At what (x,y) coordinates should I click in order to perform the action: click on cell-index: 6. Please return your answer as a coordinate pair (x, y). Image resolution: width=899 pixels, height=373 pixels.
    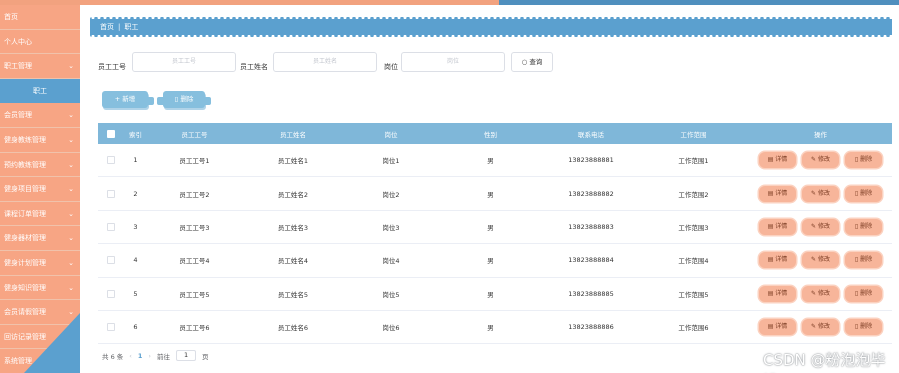
    Looking at the image, I should click on (135, 327).